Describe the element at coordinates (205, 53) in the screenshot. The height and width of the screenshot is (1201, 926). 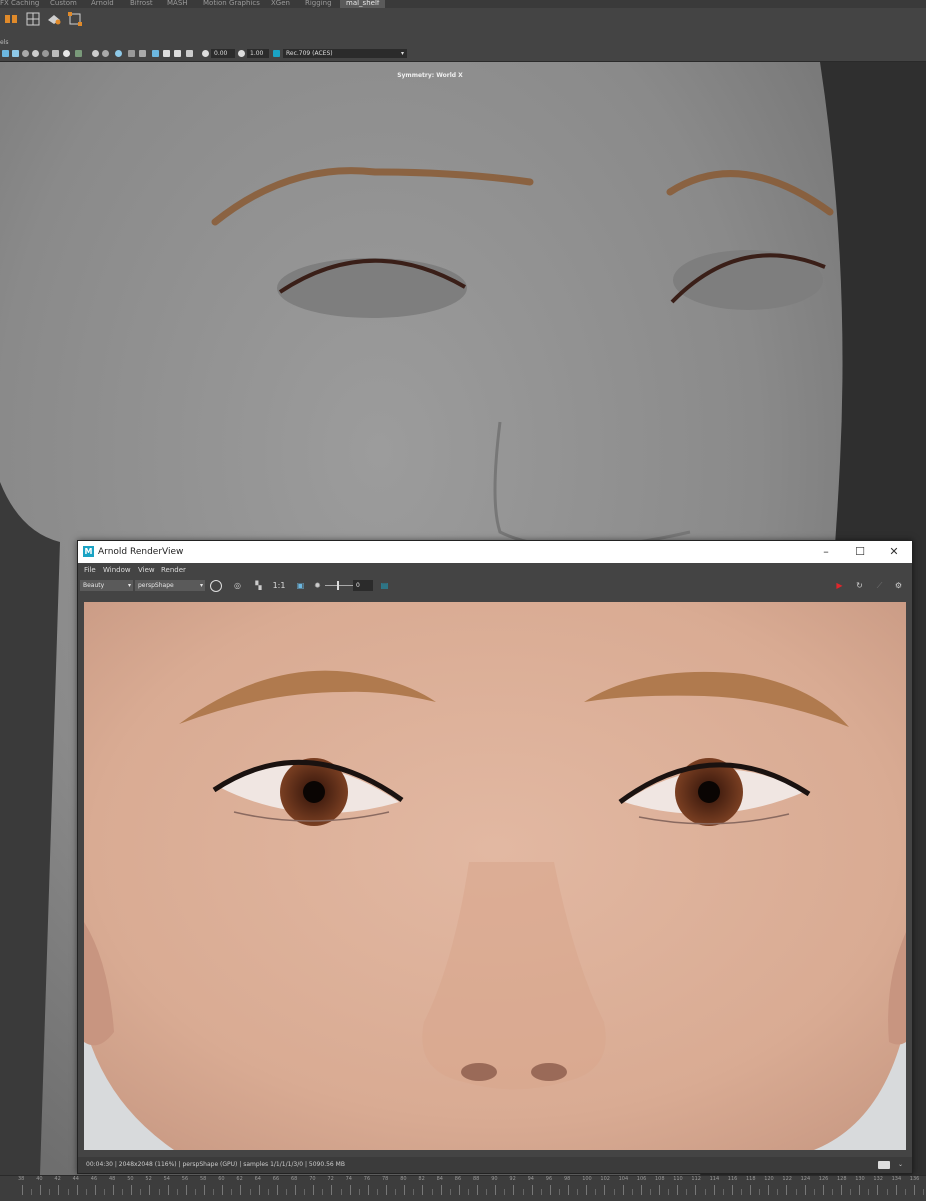
I see `exposure-icon` at that location.